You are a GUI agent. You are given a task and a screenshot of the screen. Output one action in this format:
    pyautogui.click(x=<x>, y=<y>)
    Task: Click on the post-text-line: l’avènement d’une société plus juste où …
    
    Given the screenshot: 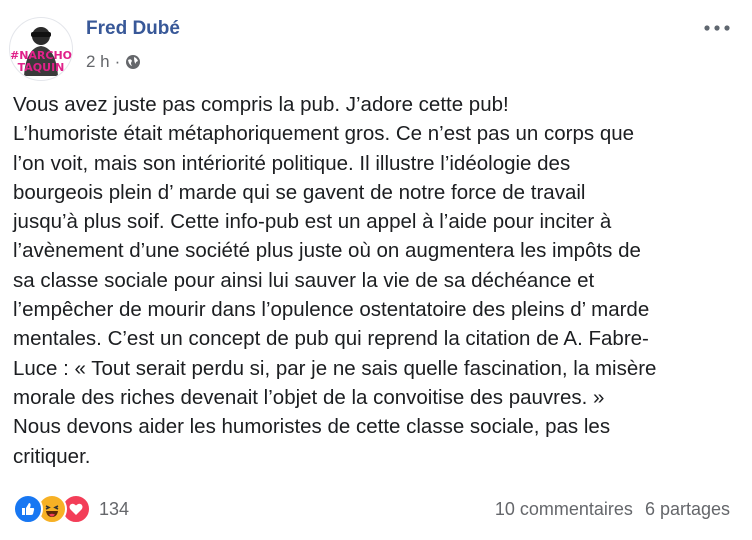 What is the action you would take?
    pyautogui.click(x=327, y=251)
    